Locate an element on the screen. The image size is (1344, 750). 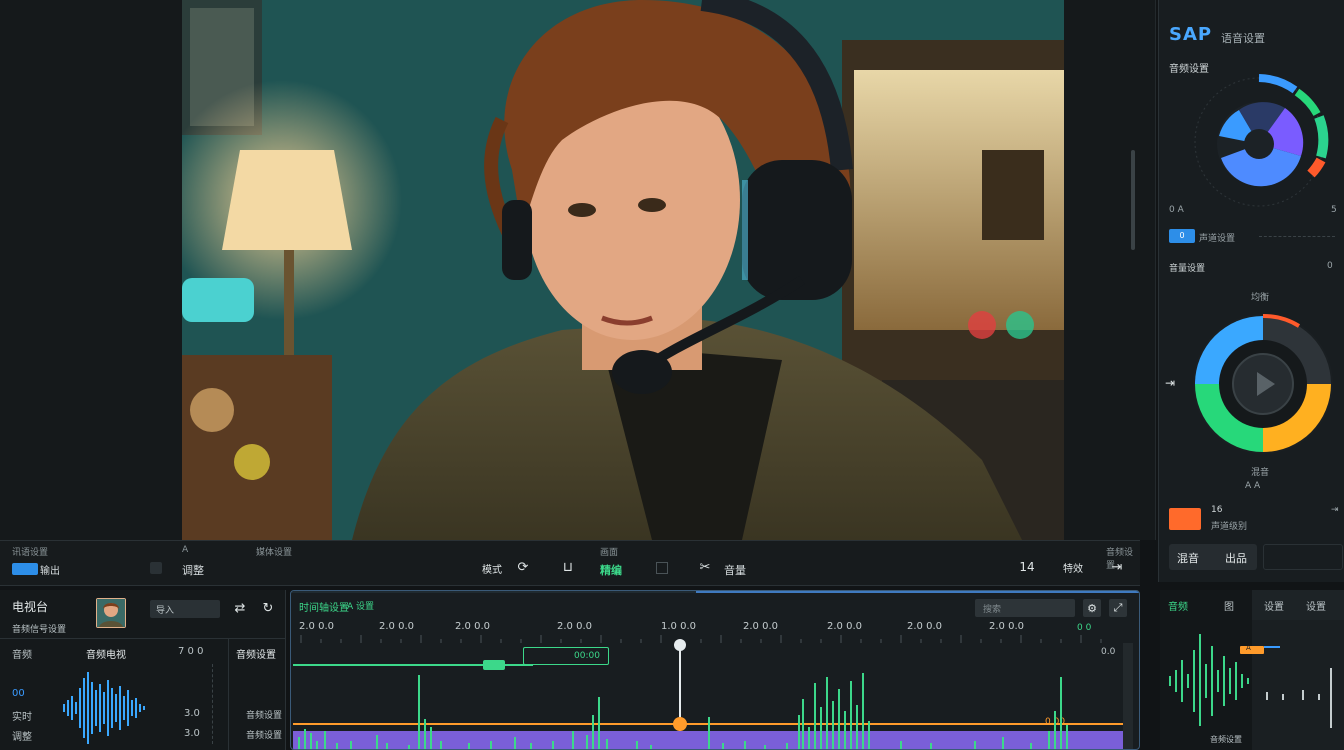
section-volume-settings: 音量设置 is located at coordinates (1187, 269).